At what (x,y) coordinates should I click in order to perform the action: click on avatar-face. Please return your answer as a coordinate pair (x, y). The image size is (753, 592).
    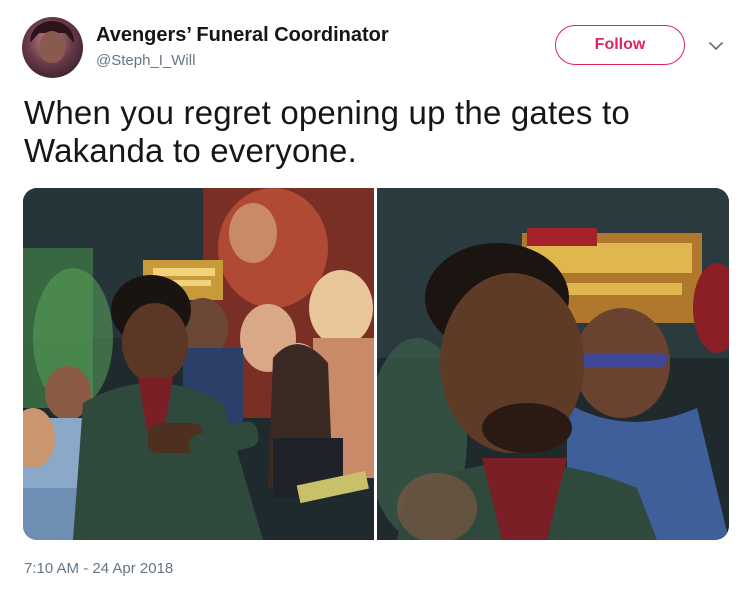
    Looking at the image, I should click on (52, 47).